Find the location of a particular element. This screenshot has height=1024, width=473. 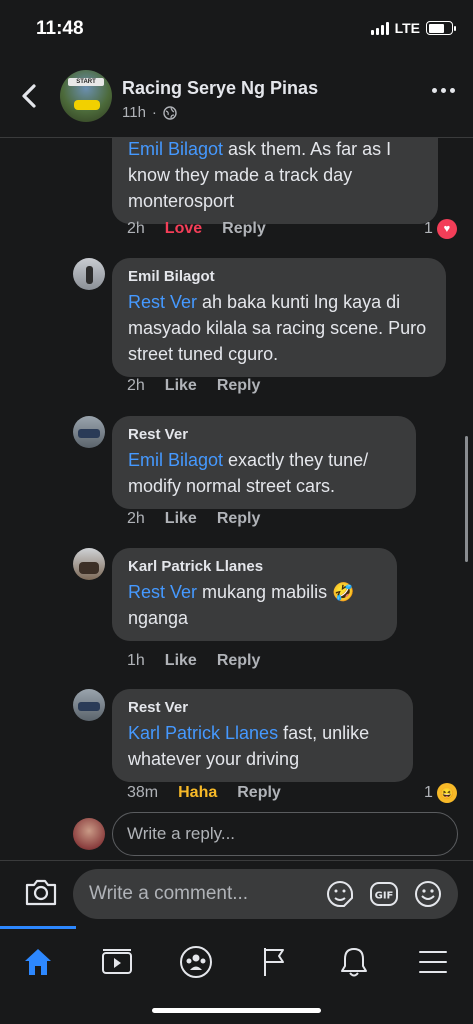

svg-text: GIF is located at coordinates (384, 896).